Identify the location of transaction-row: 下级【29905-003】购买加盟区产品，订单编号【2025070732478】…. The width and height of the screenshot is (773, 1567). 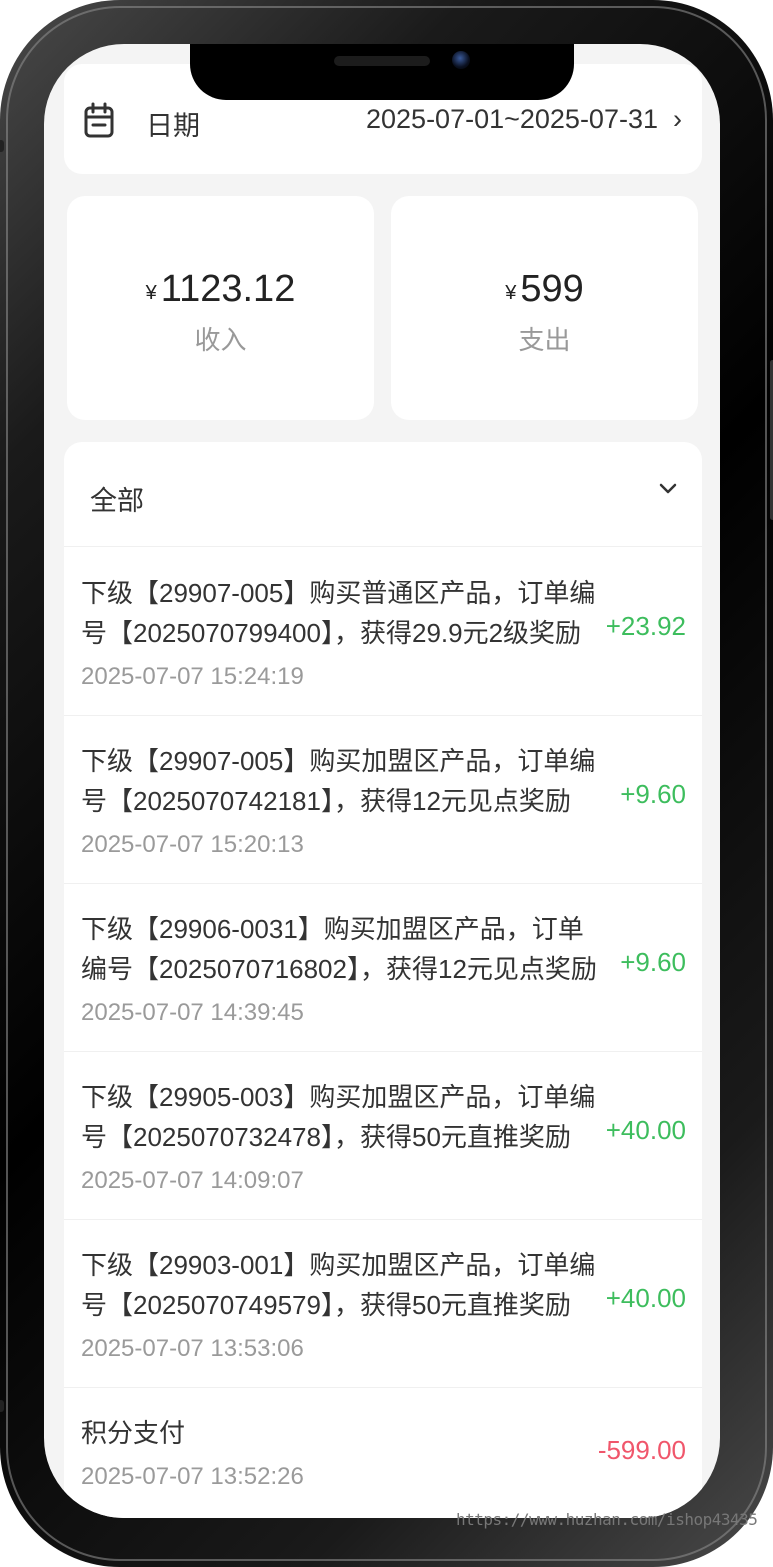
(383, 1135).